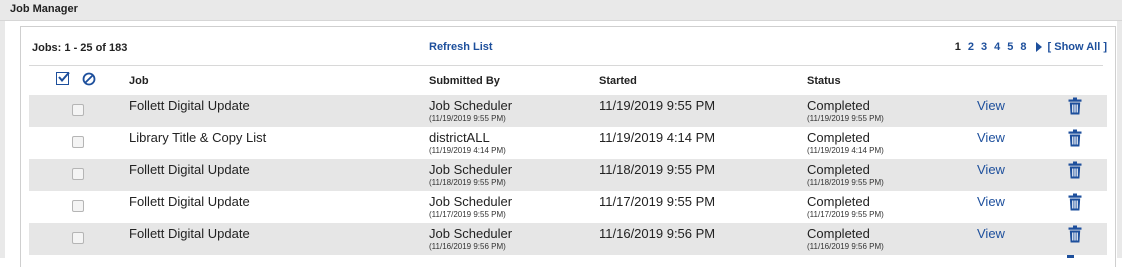  Describe the element at coordinates (845, 214) in the screenshot. I see `status-time: (11/17/2019 9:55 PM)` at that location.